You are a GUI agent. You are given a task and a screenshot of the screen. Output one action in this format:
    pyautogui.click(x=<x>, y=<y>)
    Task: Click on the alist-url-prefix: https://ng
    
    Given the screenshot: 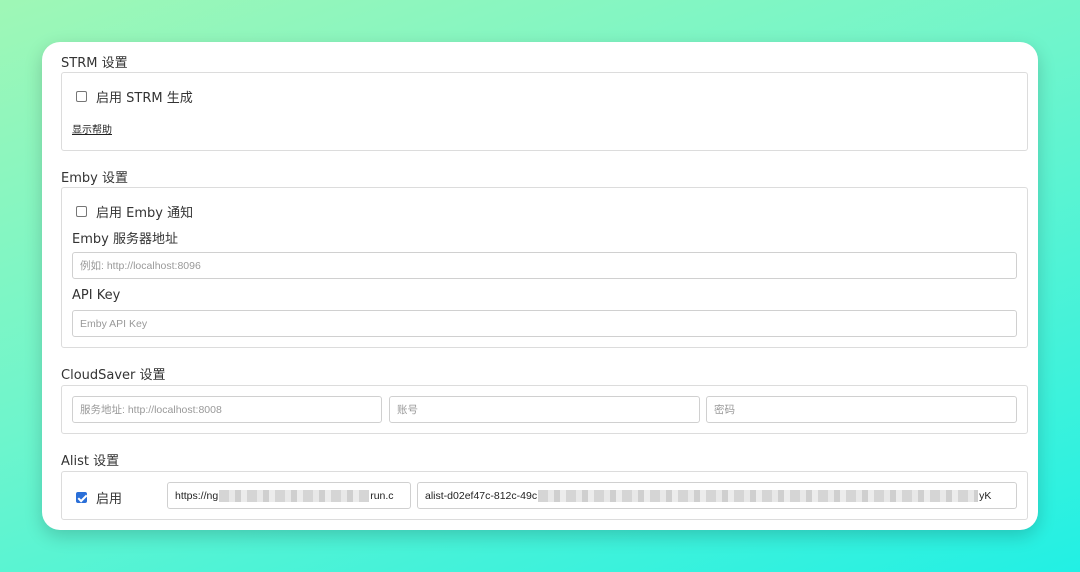 What is the action you would take?
    pyautogui.click(x=197, y=495)
    